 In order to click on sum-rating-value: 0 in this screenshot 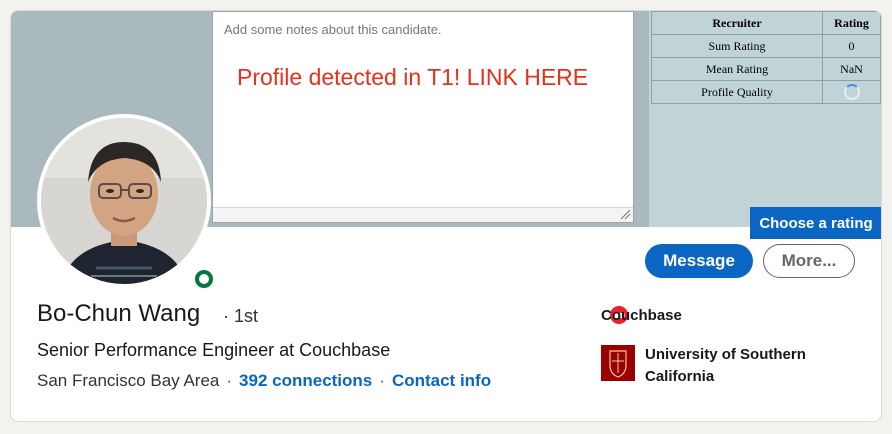, I will do `click(851, 46)`.